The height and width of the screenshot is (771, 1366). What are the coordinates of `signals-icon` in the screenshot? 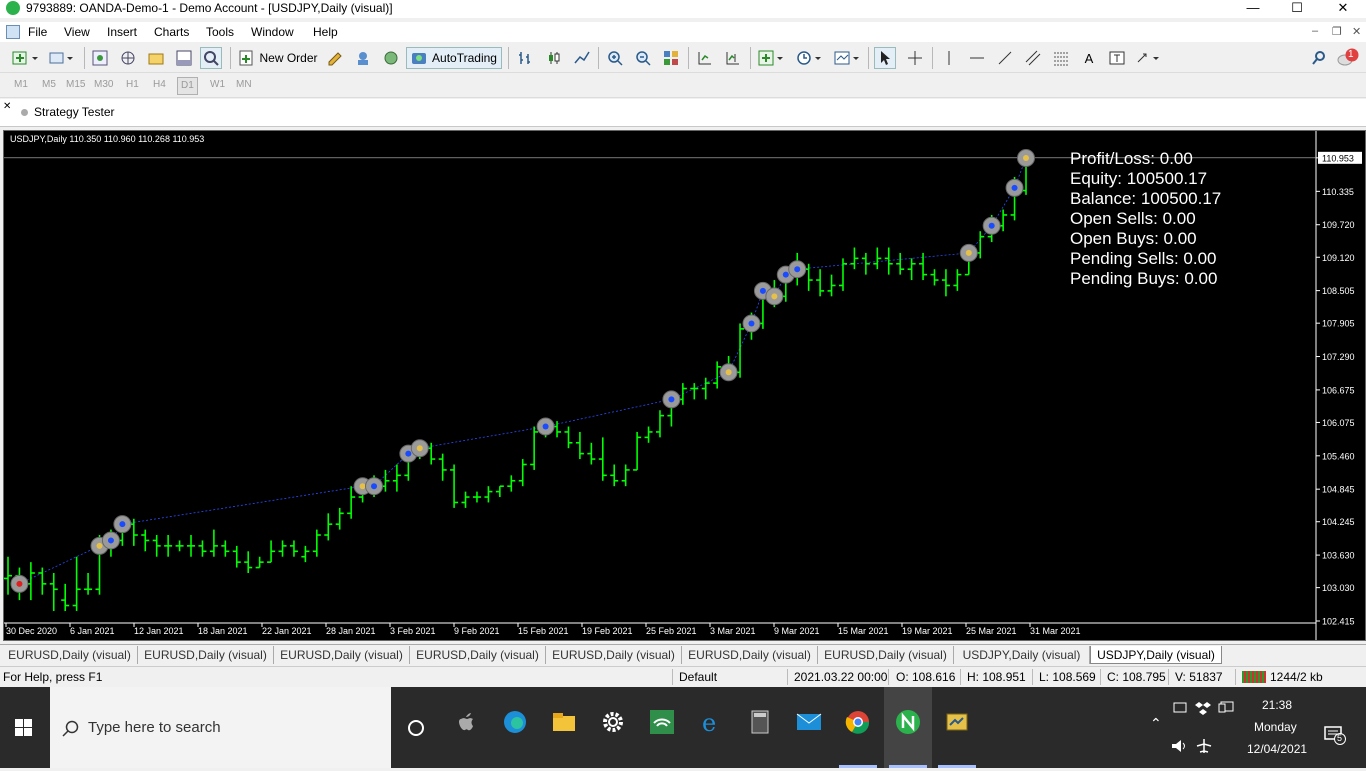 It's located at (363, 58).